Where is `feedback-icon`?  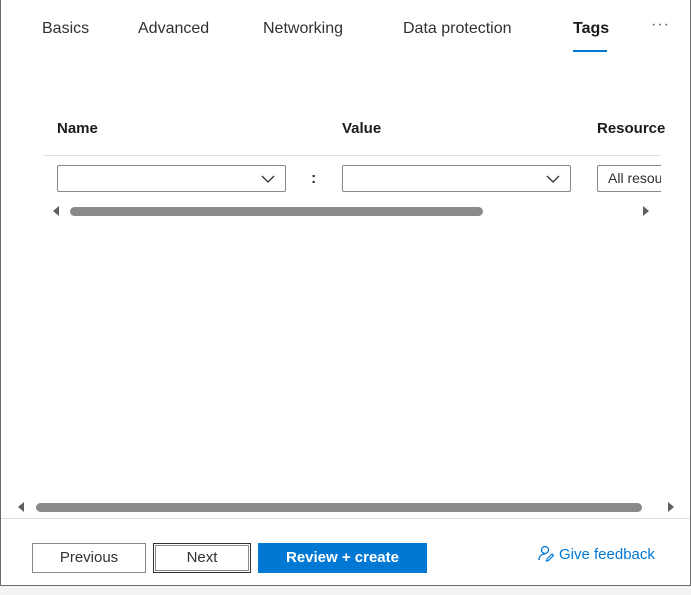
feedback-icon is located at coordinates (546, 553).